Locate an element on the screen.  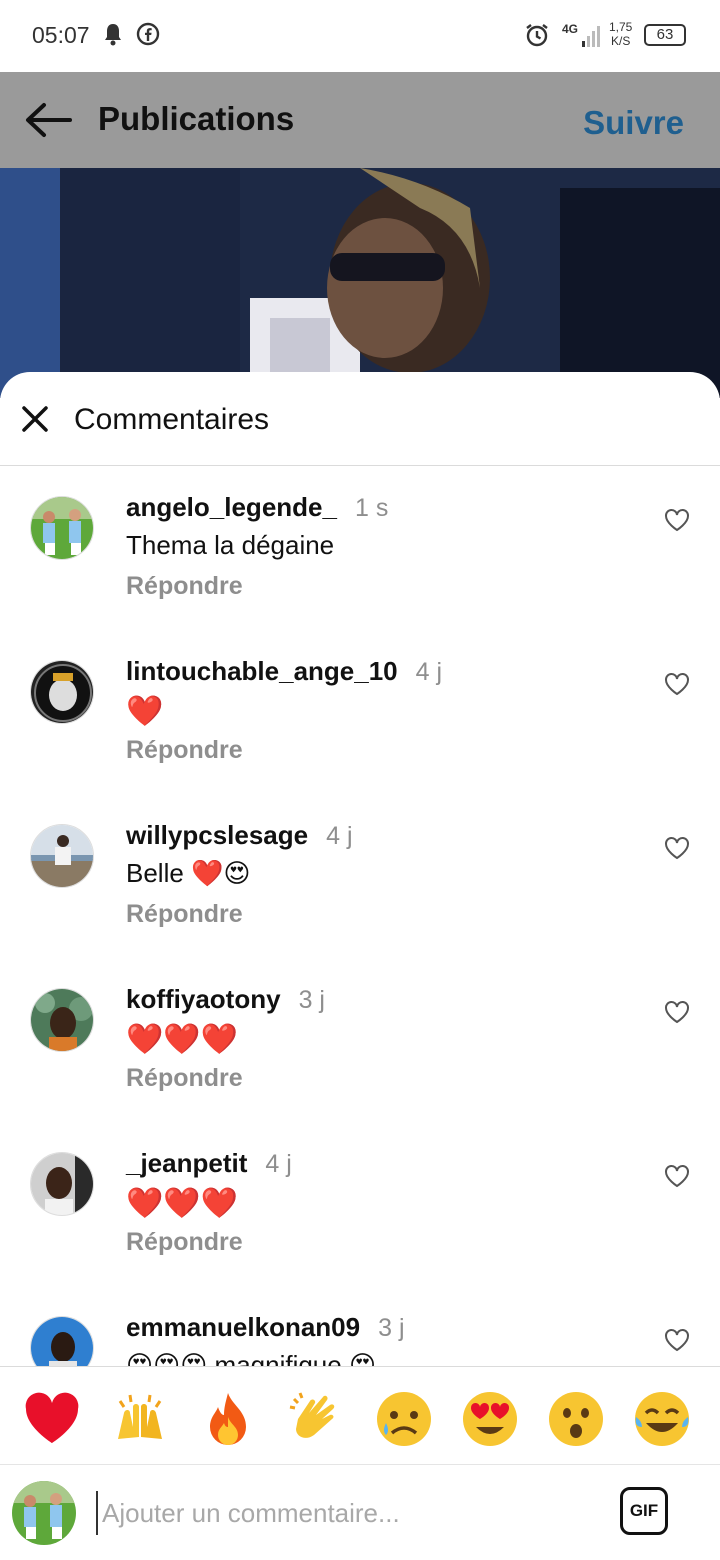
comment-username: _jeanpetit is located at coordinates (186, 1163).